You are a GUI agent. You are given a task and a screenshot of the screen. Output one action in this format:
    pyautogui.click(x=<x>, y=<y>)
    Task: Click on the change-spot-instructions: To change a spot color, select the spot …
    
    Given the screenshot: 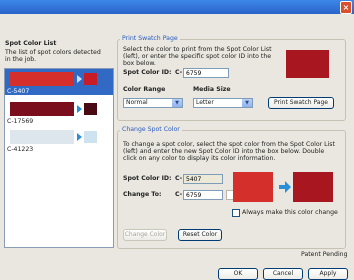 What is the action you would take?
    pyautogui.click(x=229, y=151)
    